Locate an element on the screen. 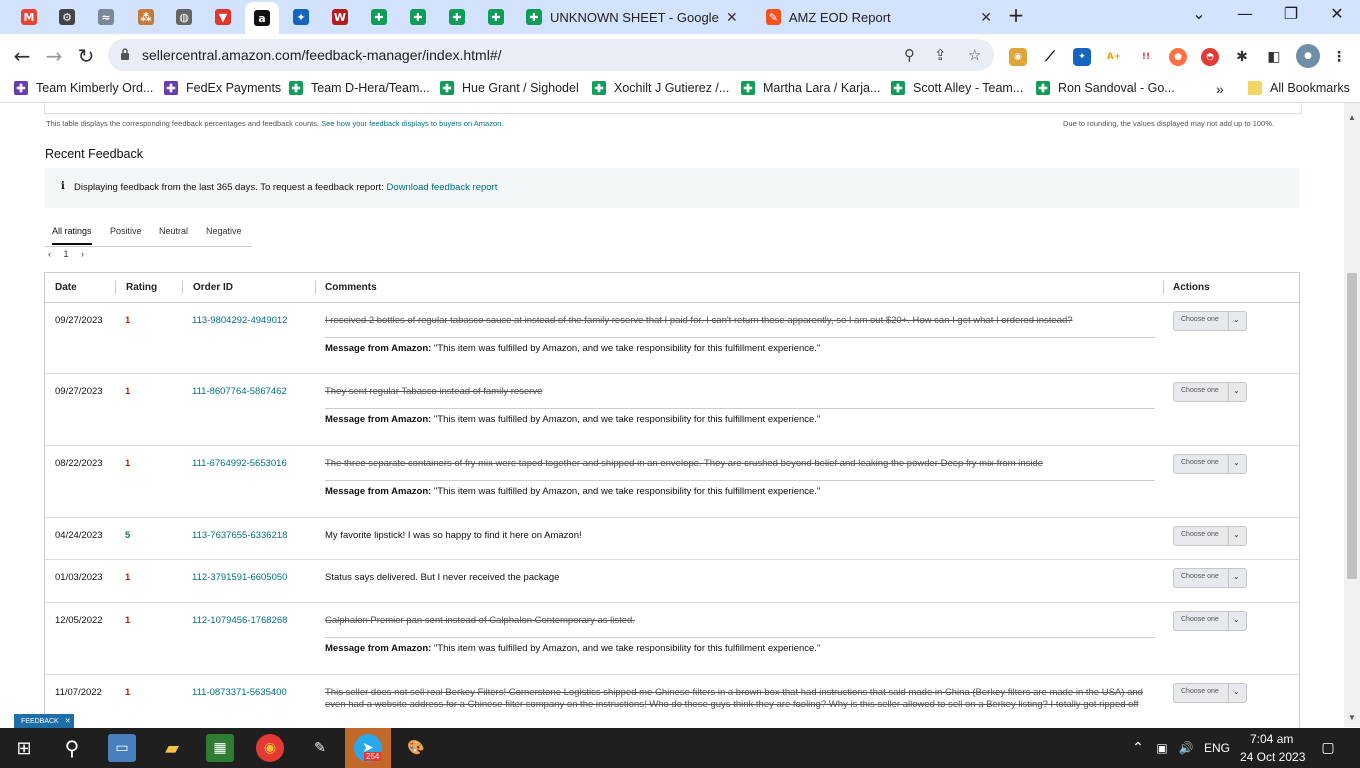  calculator-icon: ▦ is located at coordinates (220, 748).